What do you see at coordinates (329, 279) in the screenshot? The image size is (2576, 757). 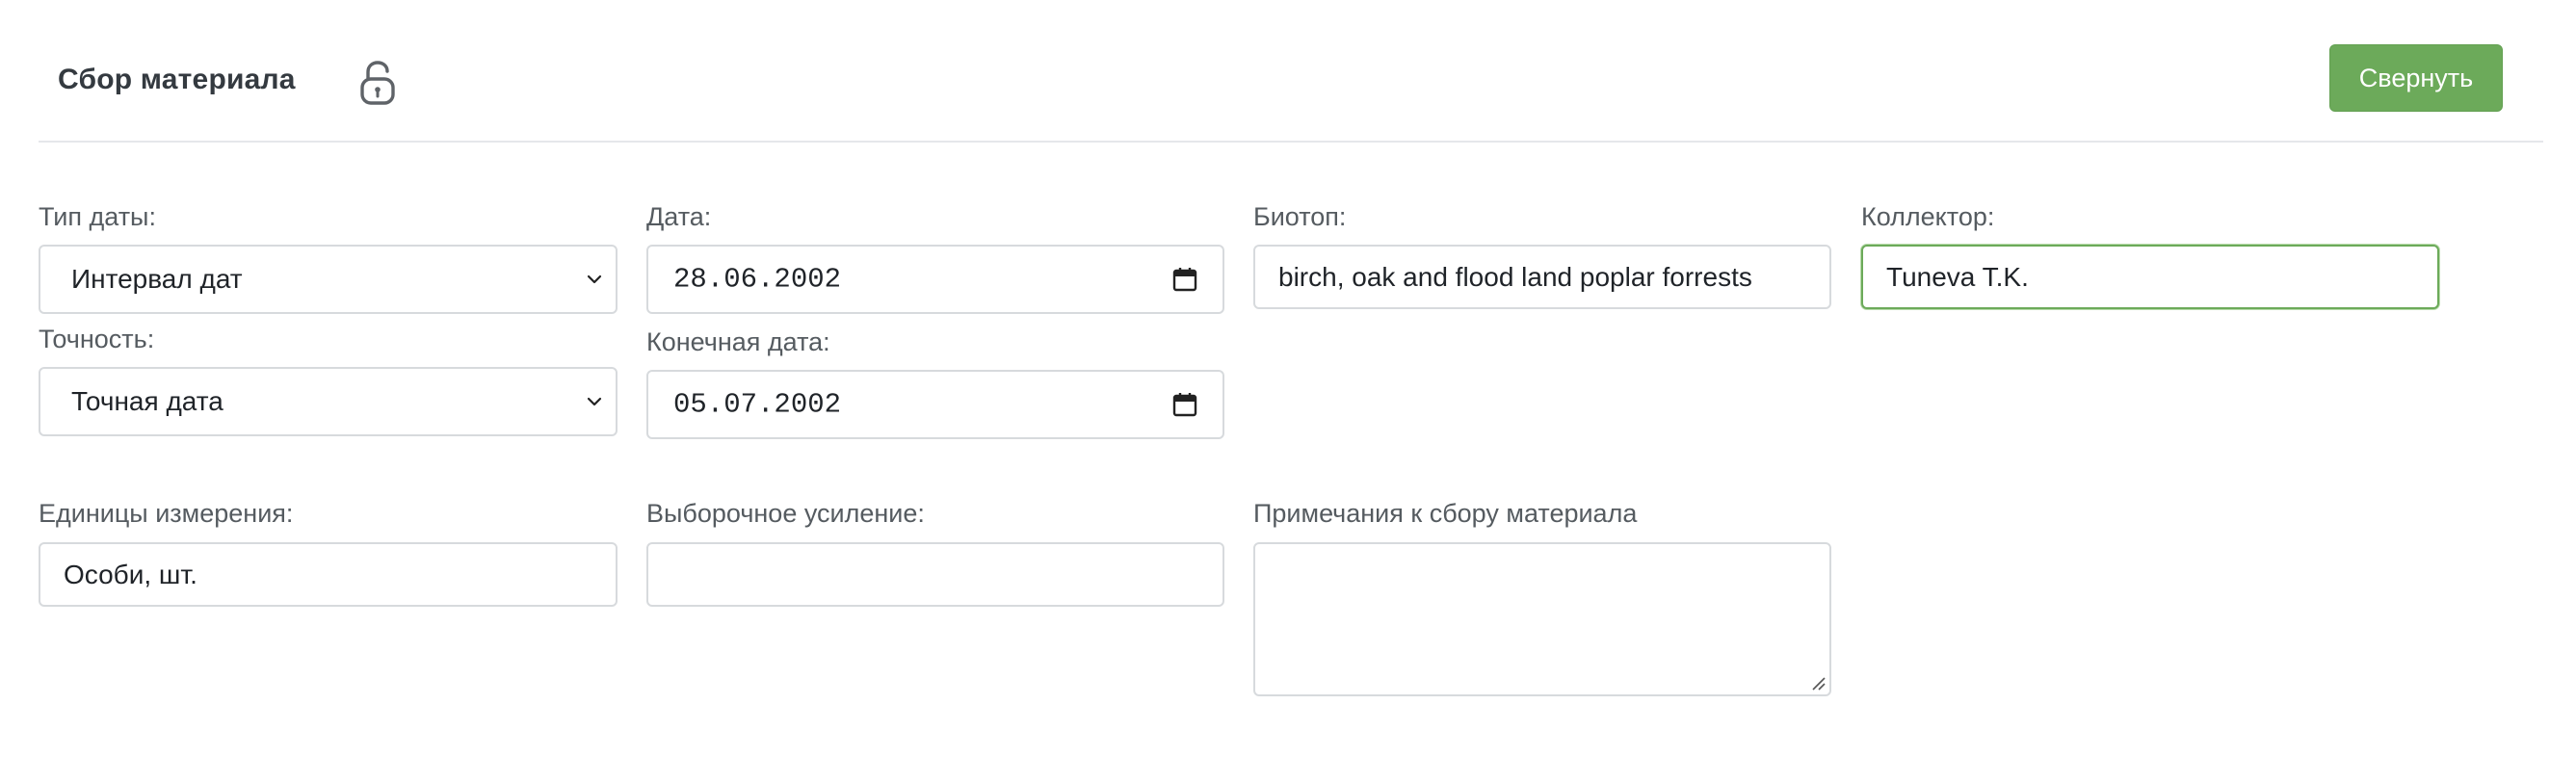 I see `date-type-select: Интервал дат` at bounding box center [329, 279].